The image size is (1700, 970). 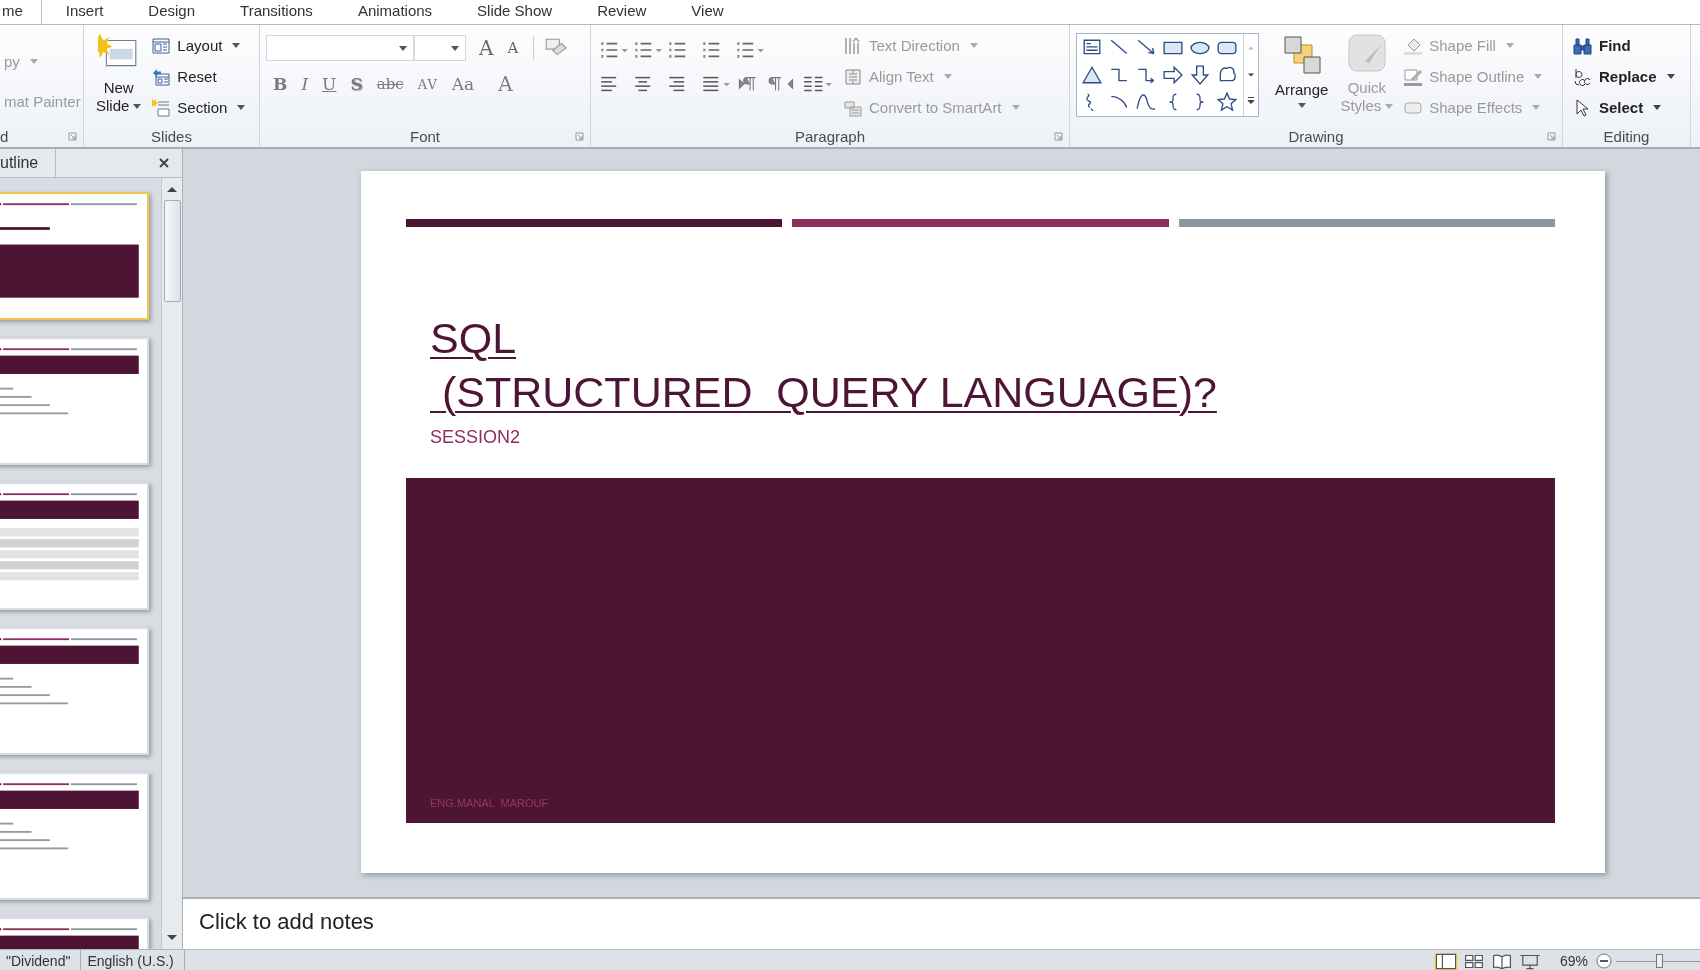 I want to click on status-item: English (U.S.), so click(x=133, y=960).